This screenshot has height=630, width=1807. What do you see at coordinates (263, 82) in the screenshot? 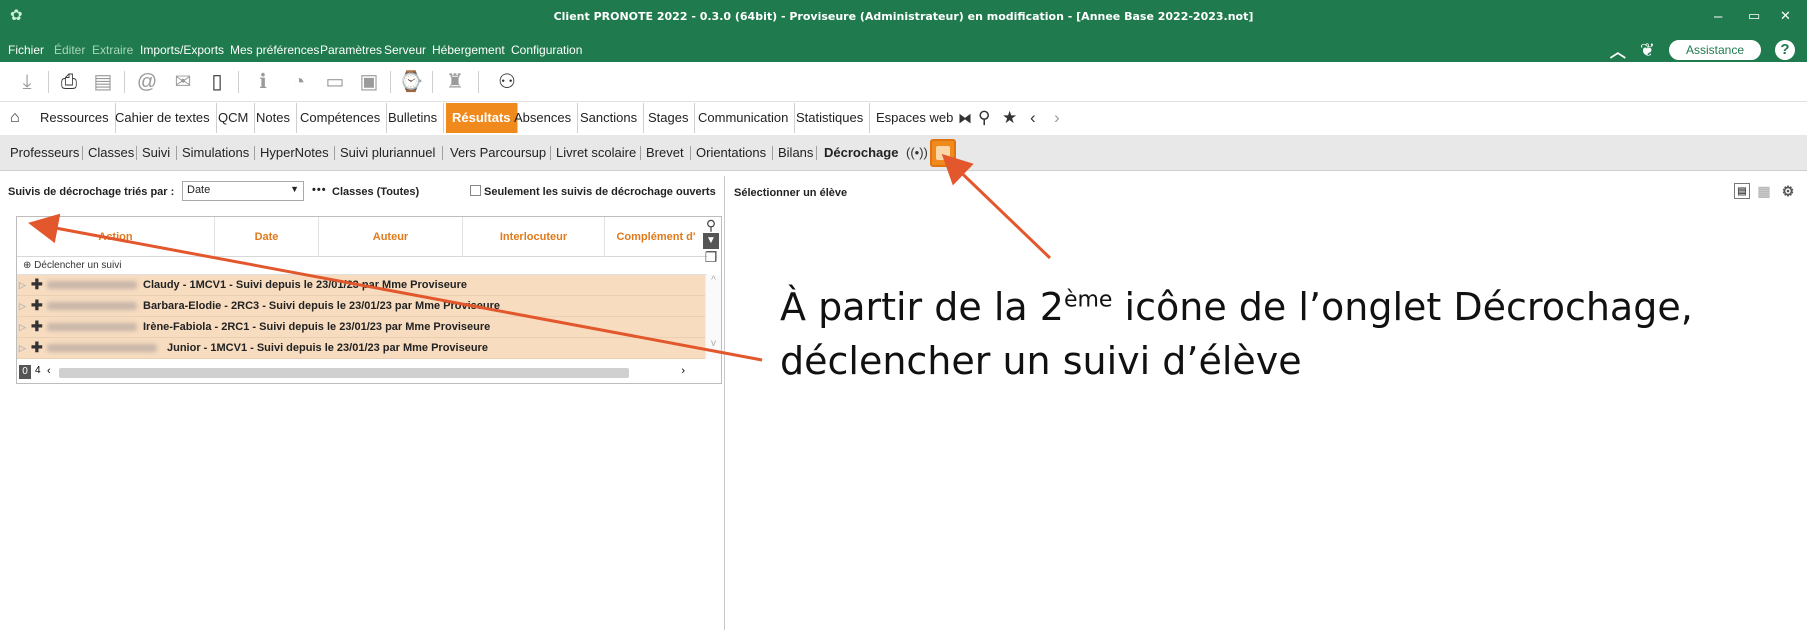
I see `info-icon: ℹ` at bounding box center [263, 82].